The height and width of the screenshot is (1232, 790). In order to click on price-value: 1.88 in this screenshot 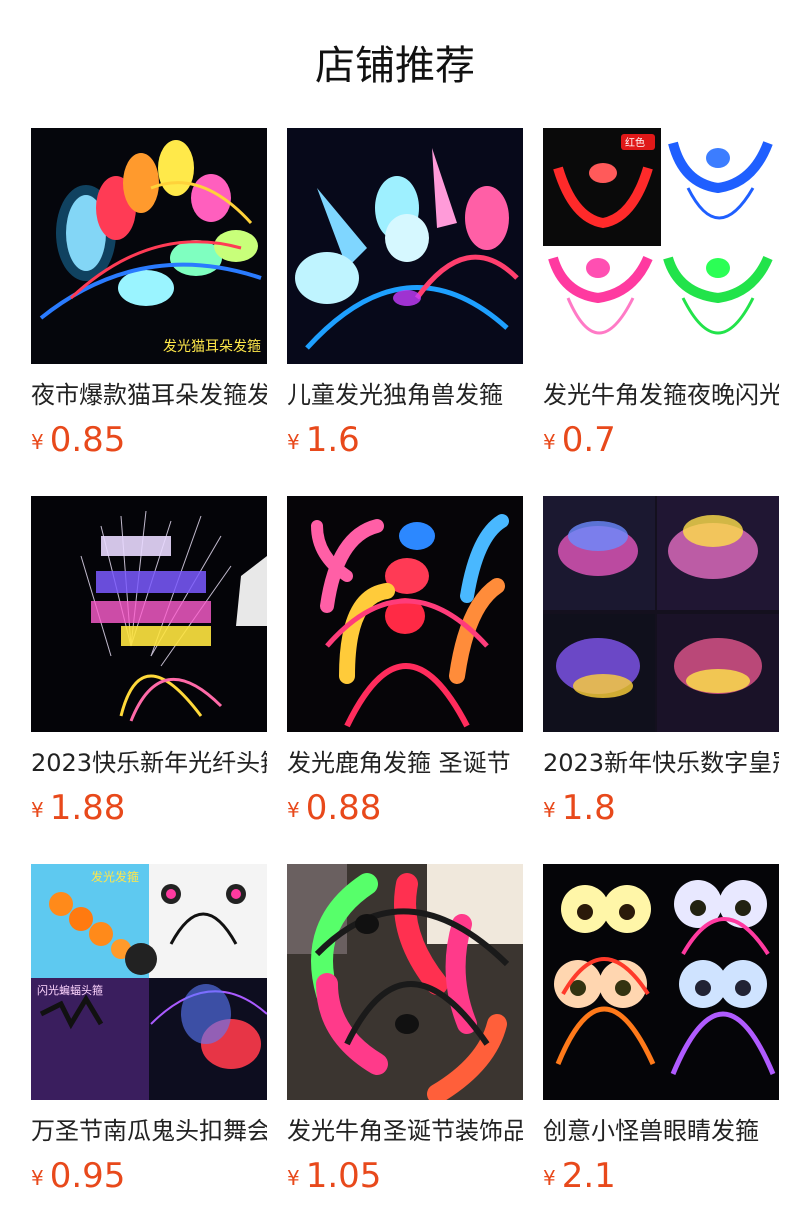, I will do `click(87, 808)`.